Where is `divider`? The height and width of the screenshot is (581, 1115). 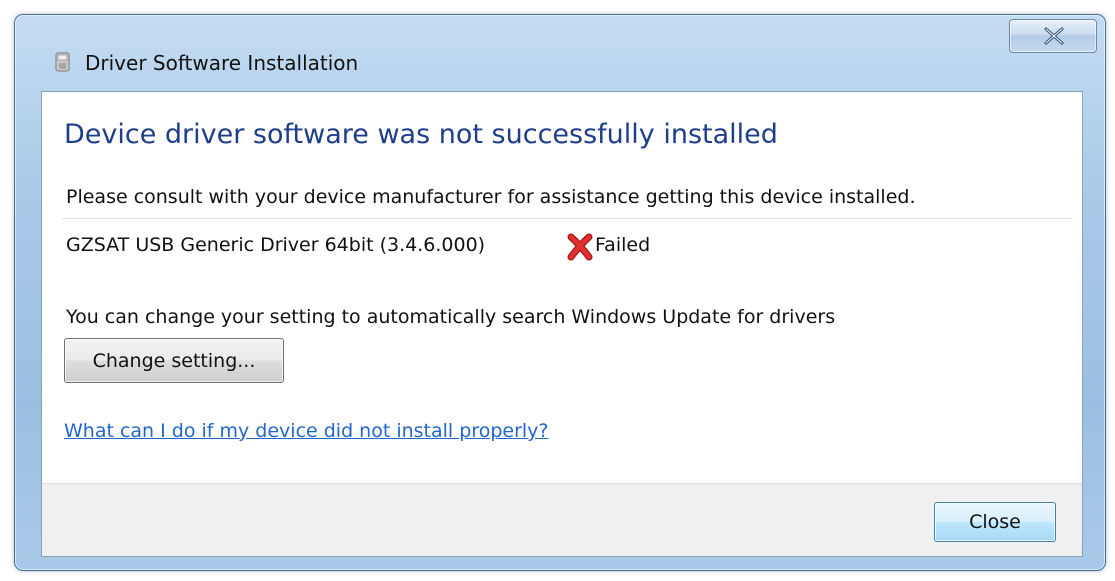 divider is located at coordinates (567, 218).